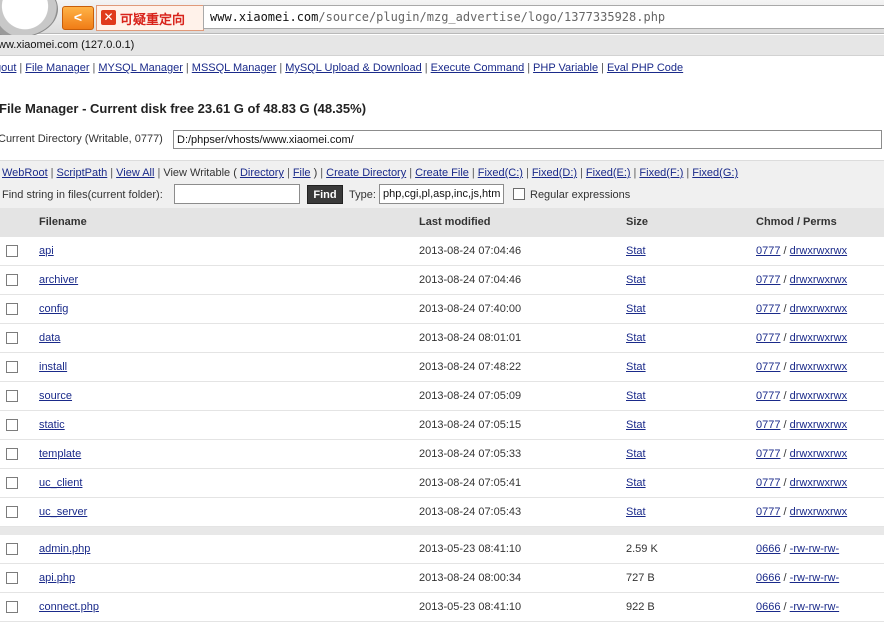  What do you see at coordinates (353, 68) in the screenshot?
I see `menu-mysql-upload: MySQL Upload & Download` at bounding box center [353, 68].